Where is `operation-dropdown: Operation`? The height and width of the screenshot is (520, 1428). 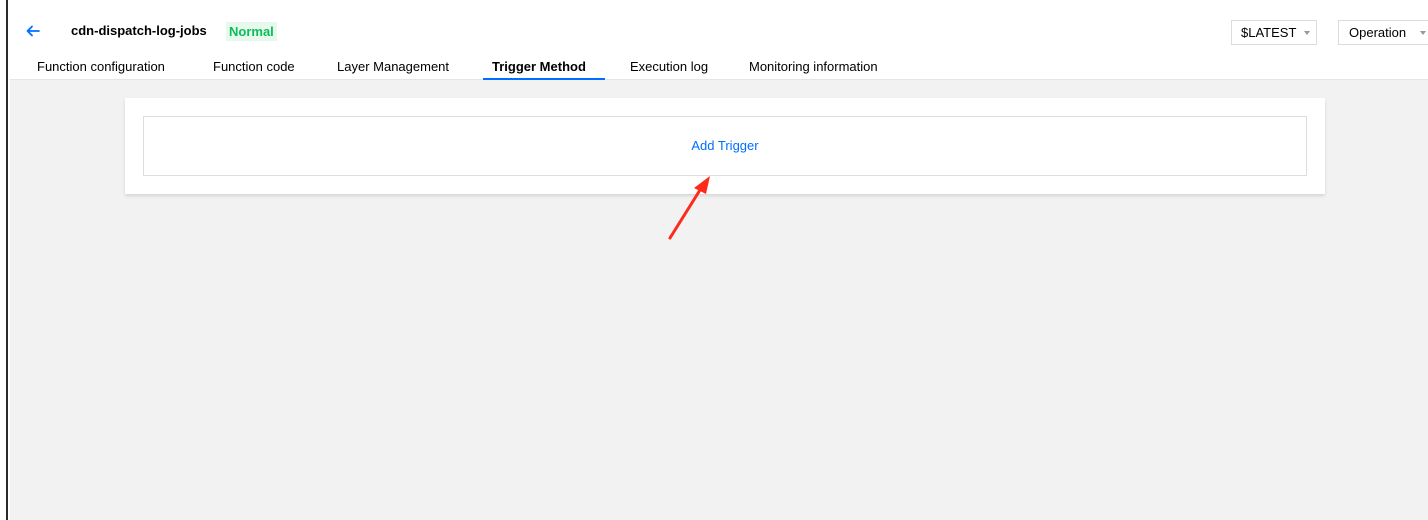
operation-dropdown: Operation is located at coordinates (1383, 32).